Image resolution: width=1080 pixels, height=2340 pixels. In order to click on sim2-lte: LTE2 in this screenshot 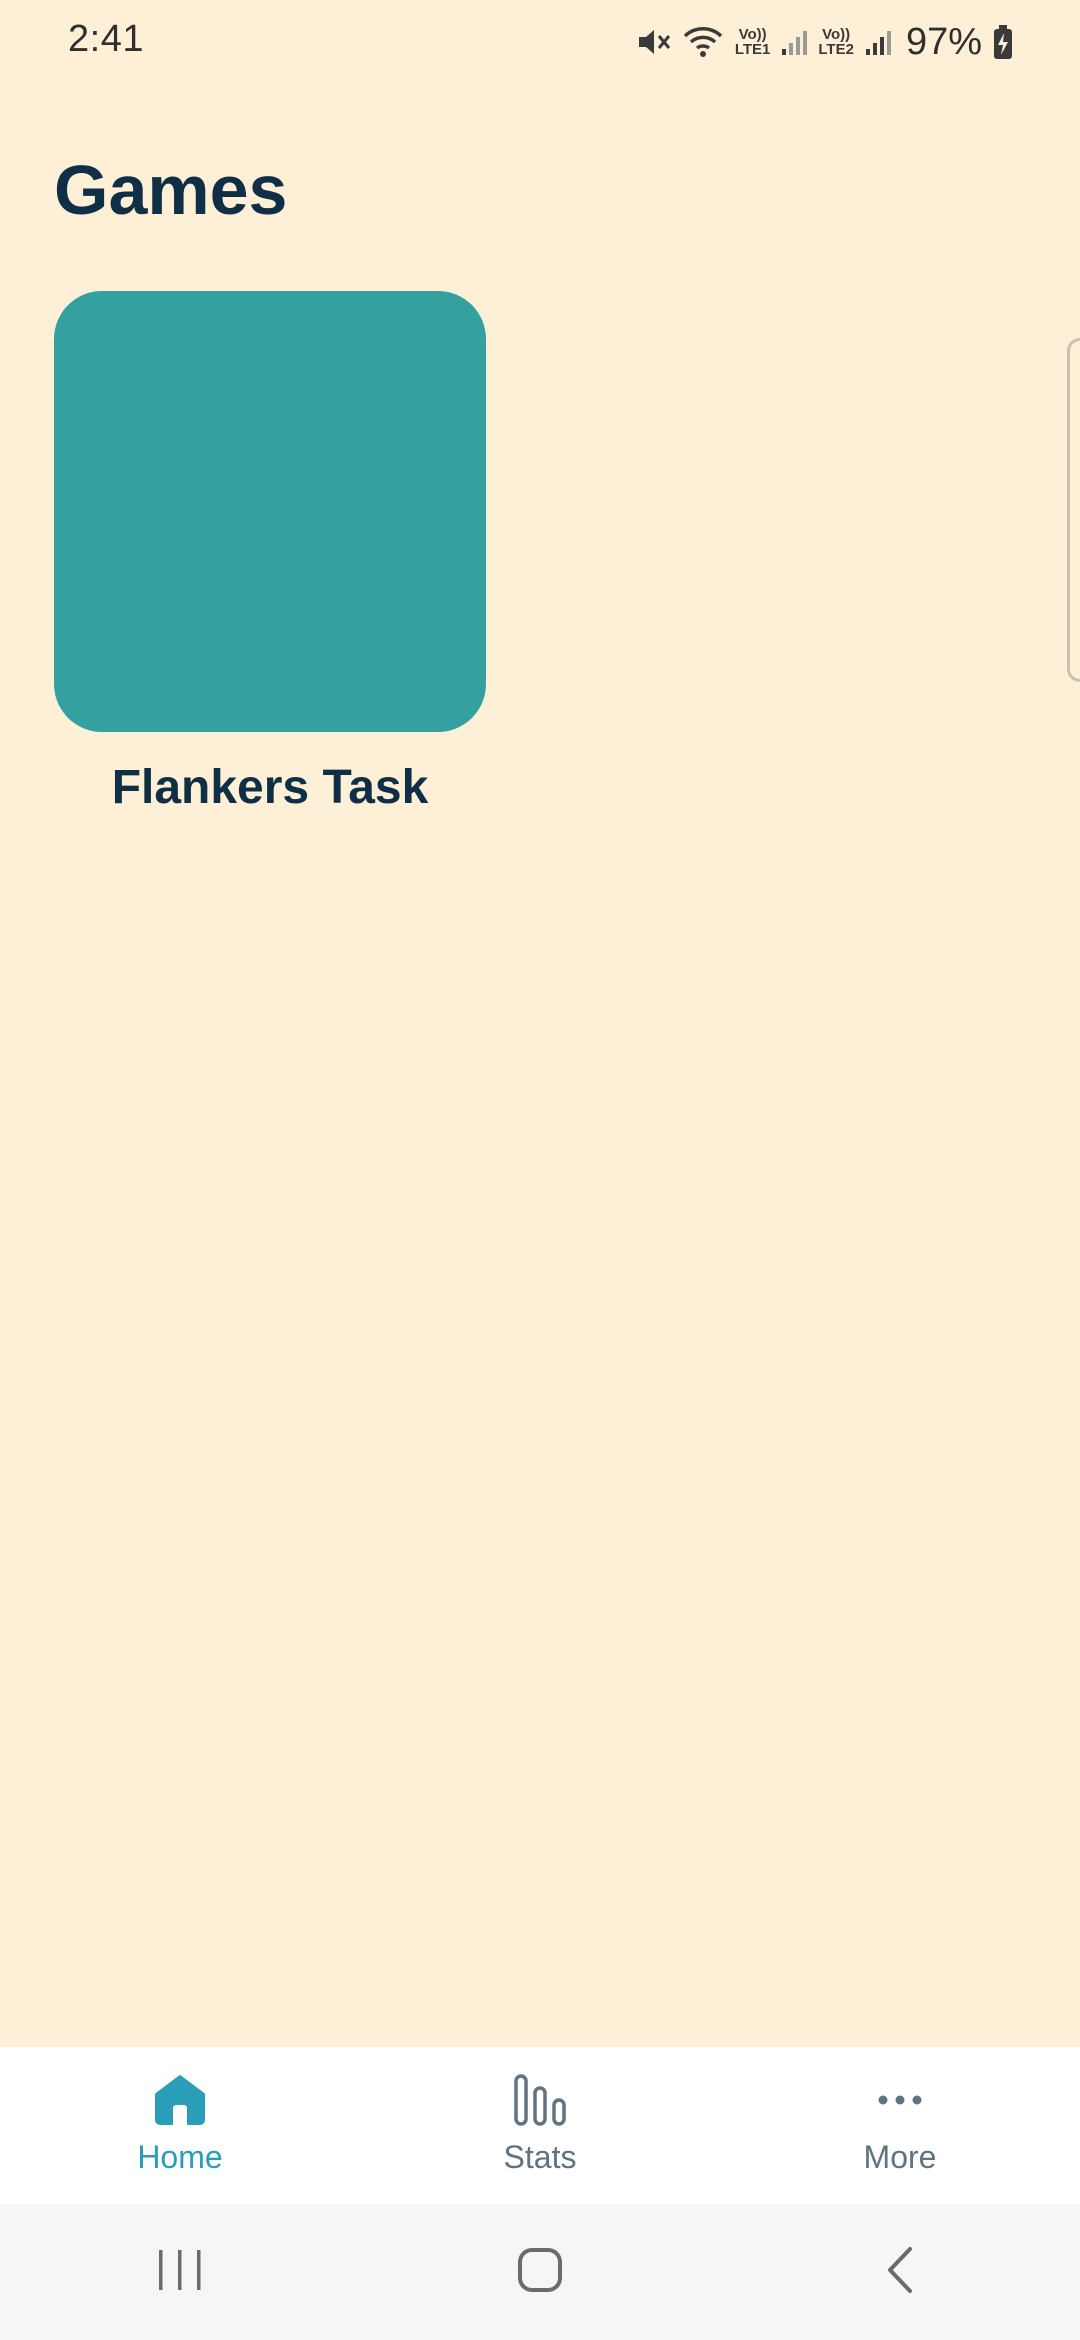, I will do `click(836, 49)`.